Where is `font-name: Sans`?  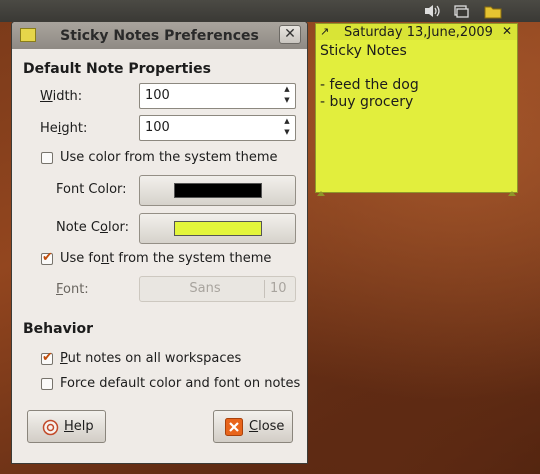 font-name: Sans is located at coordinates (205, 288).